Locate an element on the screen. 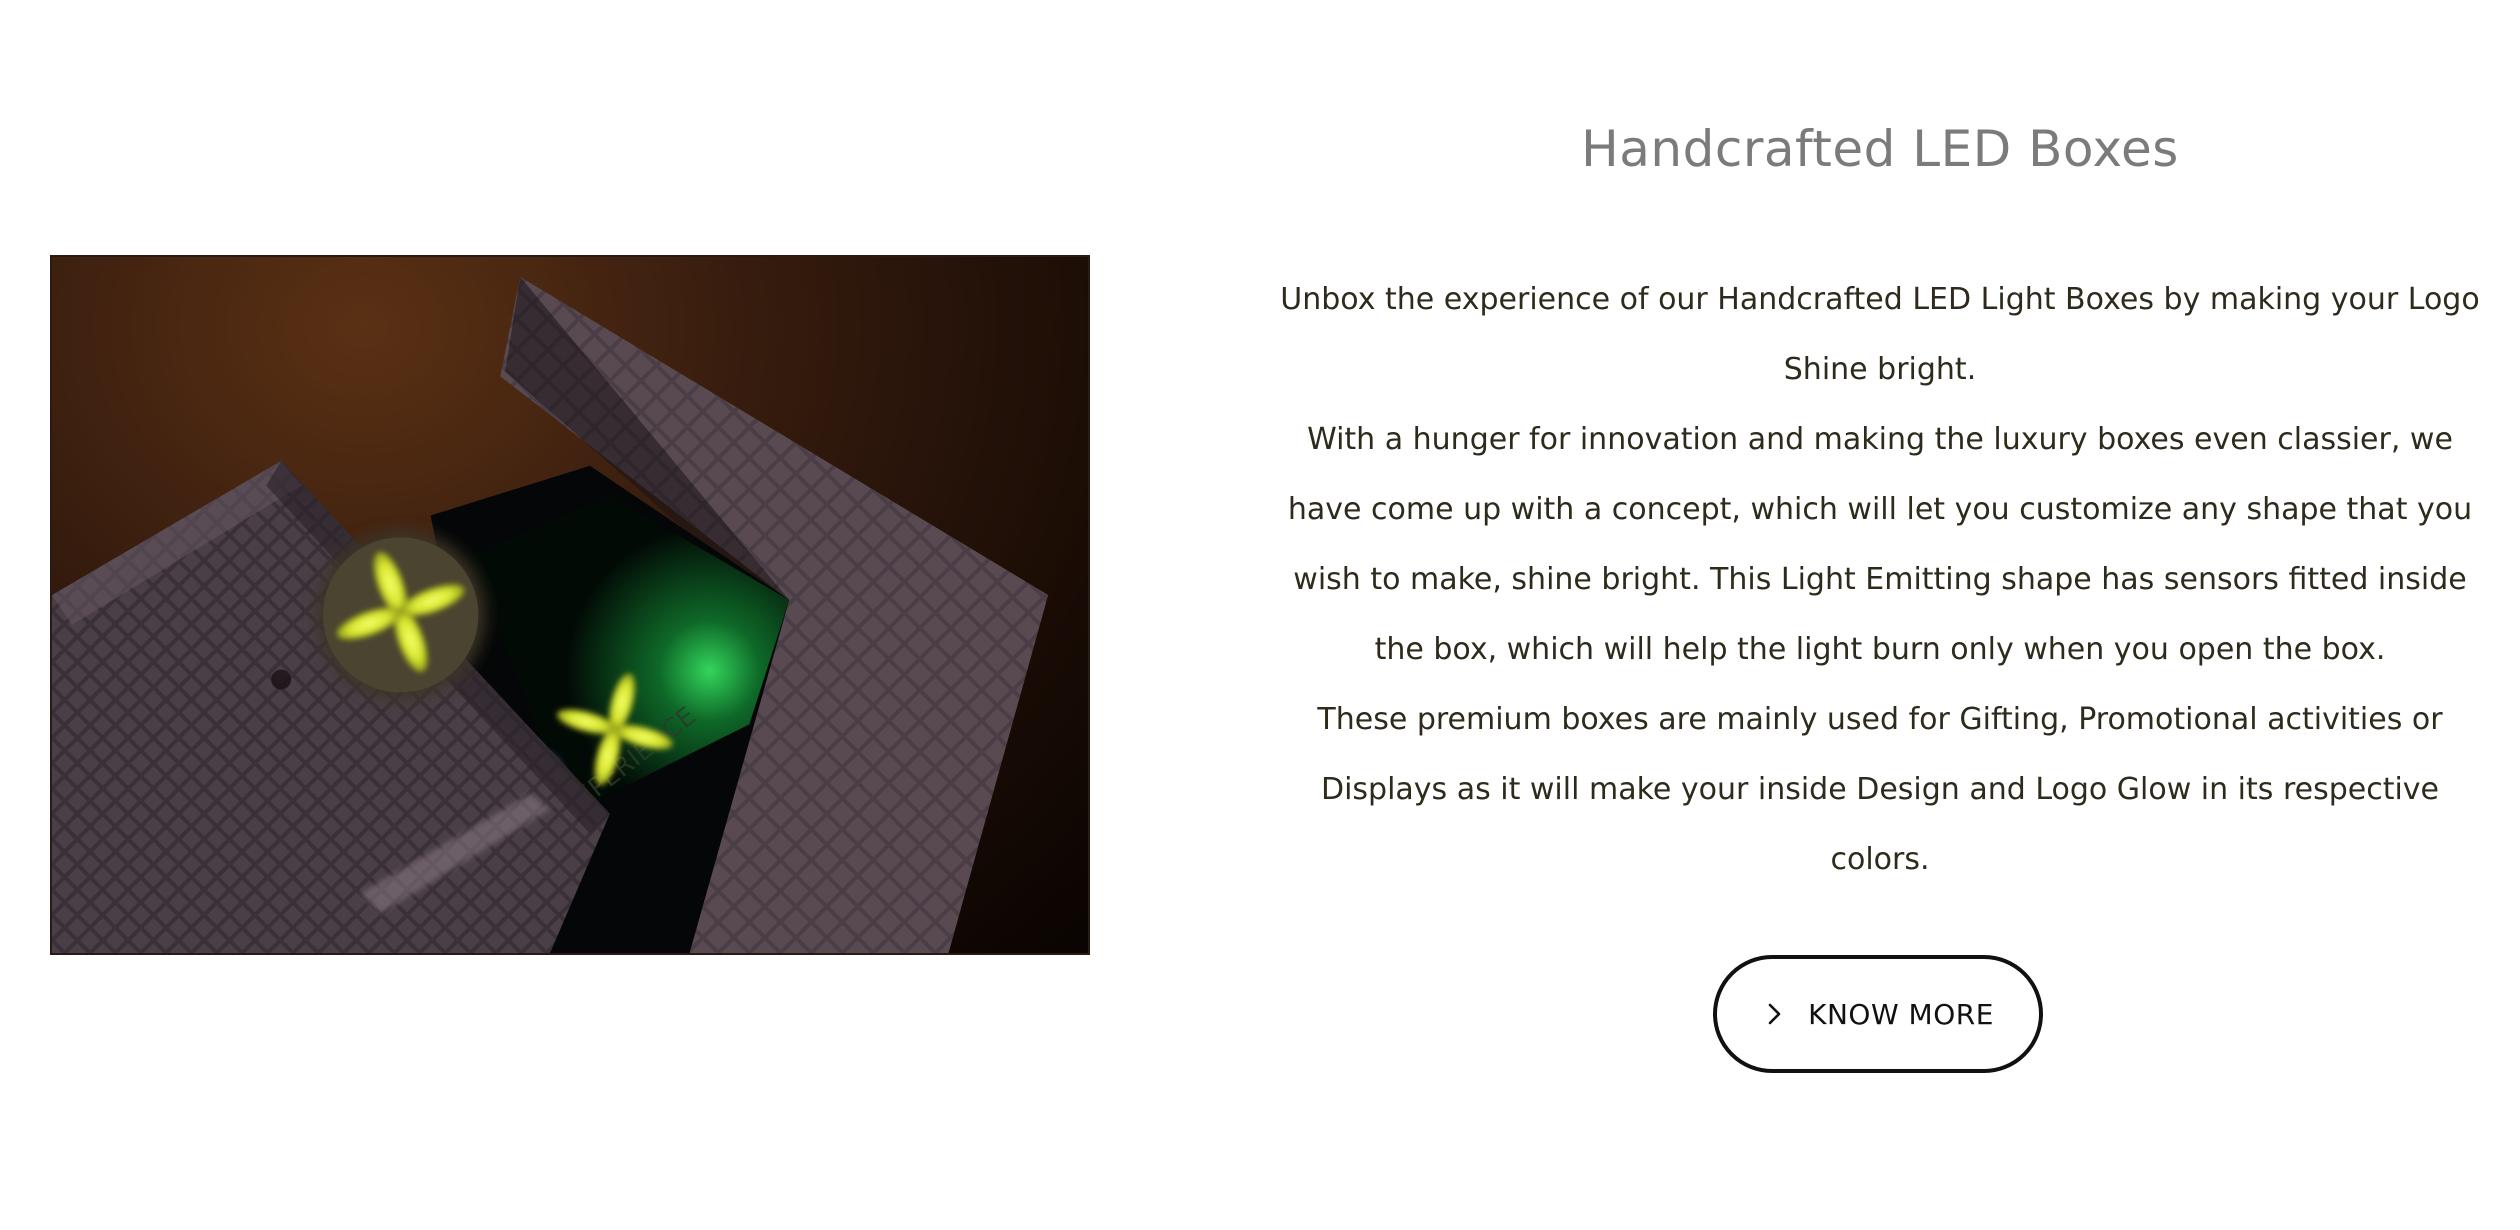 Image resolution: width=2520 pixels, height=1230 pixels. medallion-flower-logo is located at coordinates (400, 615).